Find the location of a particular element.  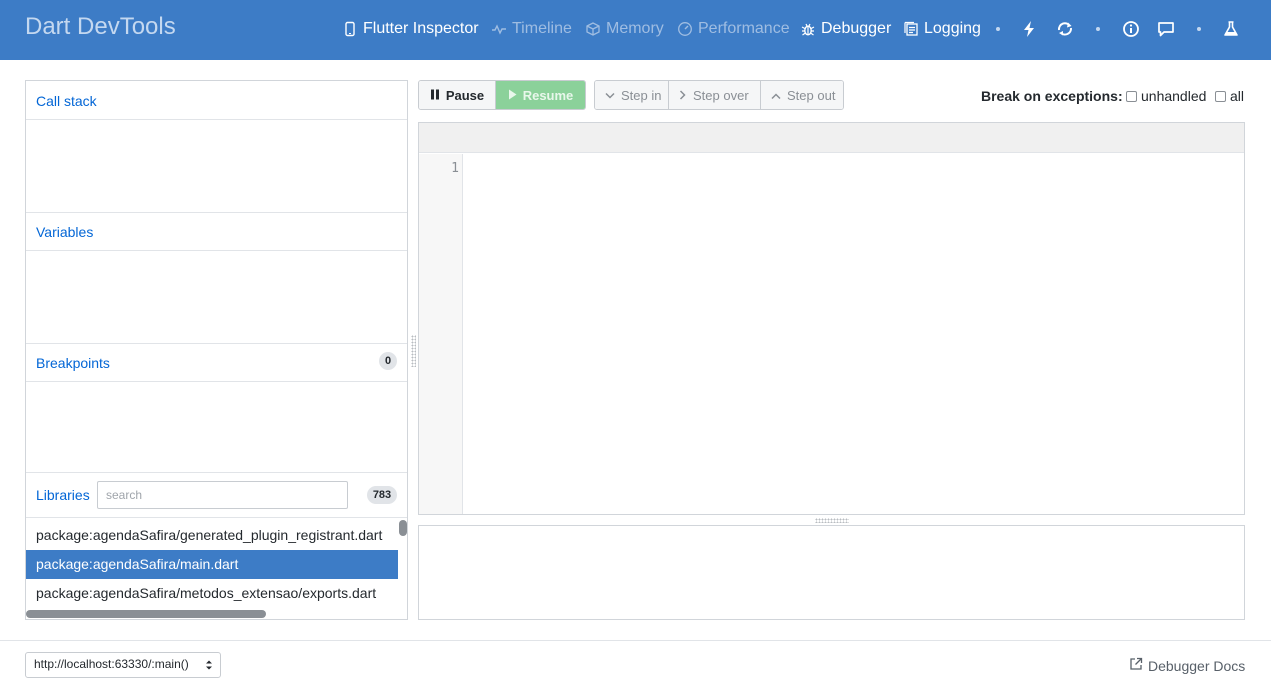

logging-icon is located at coordinates (911, 29).